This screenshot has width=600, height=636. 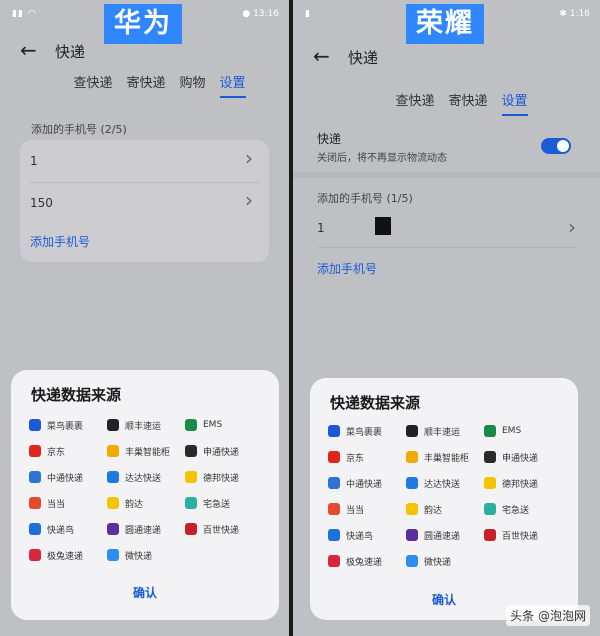 I want to click on phone-list-card: 1 › 150 › 添加手机号, so click(x=144, y=201).